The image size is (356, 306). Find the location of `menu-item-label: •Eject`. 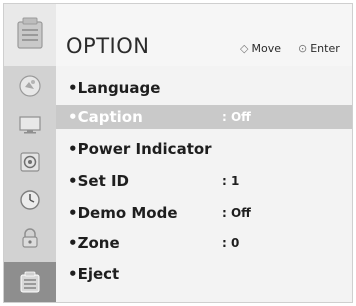

menu-item-label: •Eject is located at coordinates (94, 274).